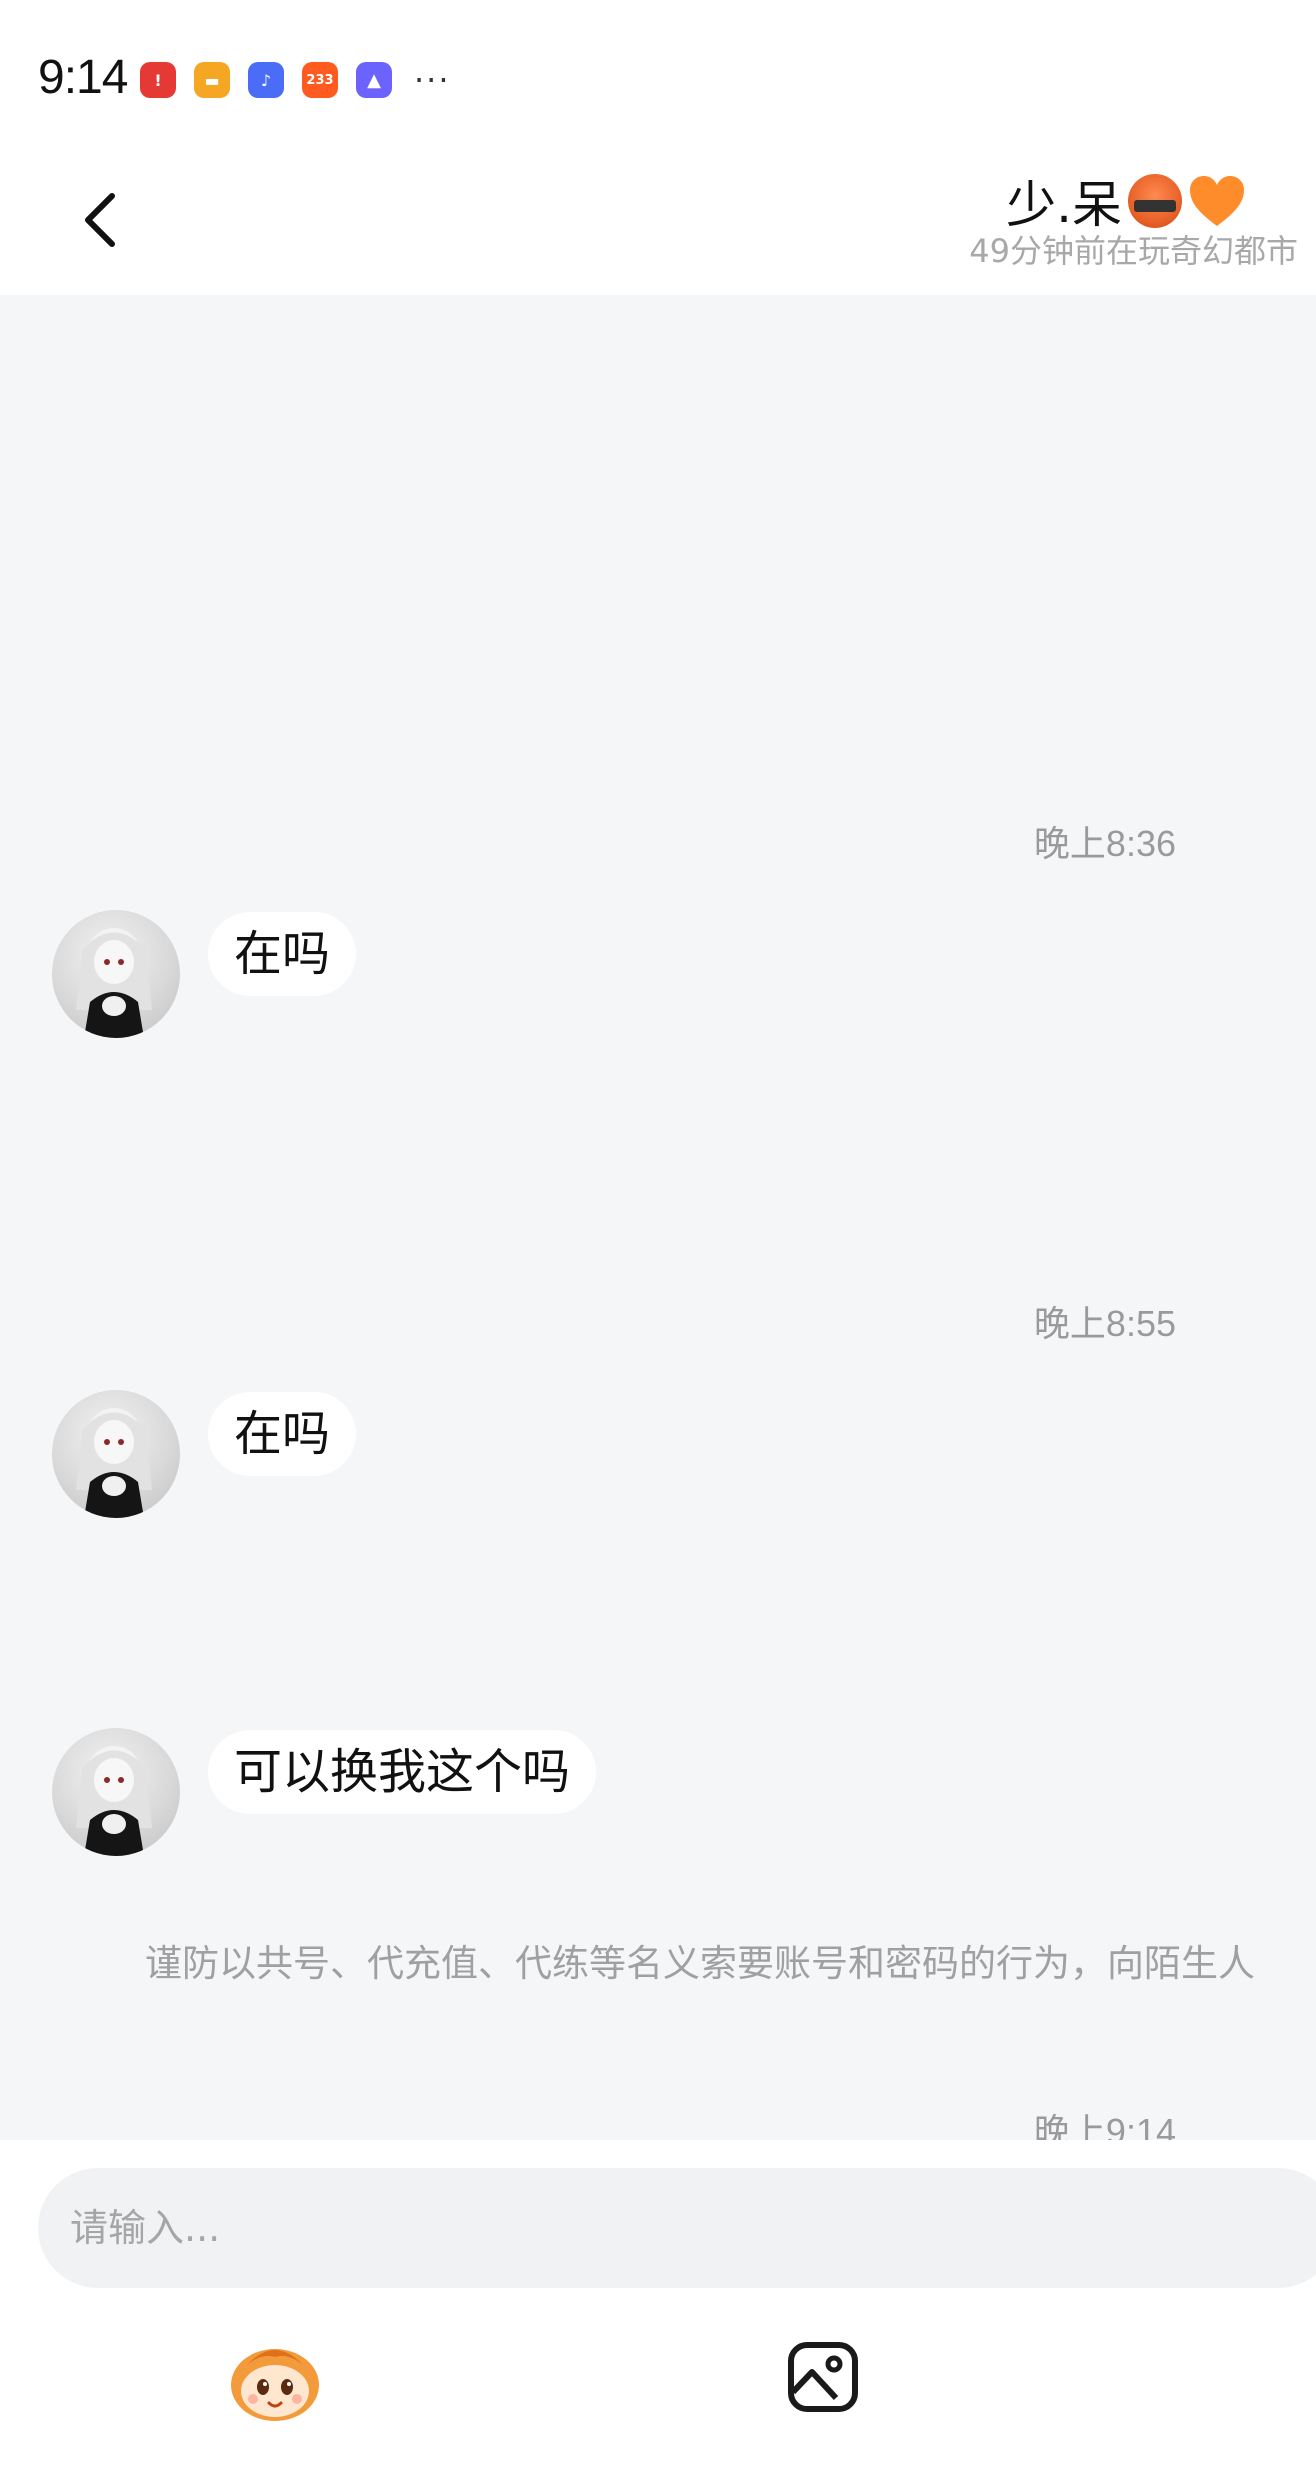 The image size is (1316, 2480). Describe the element at coordinates (432, 80) in the screenshot. I see `more-notifications-icon: ···` at that location.